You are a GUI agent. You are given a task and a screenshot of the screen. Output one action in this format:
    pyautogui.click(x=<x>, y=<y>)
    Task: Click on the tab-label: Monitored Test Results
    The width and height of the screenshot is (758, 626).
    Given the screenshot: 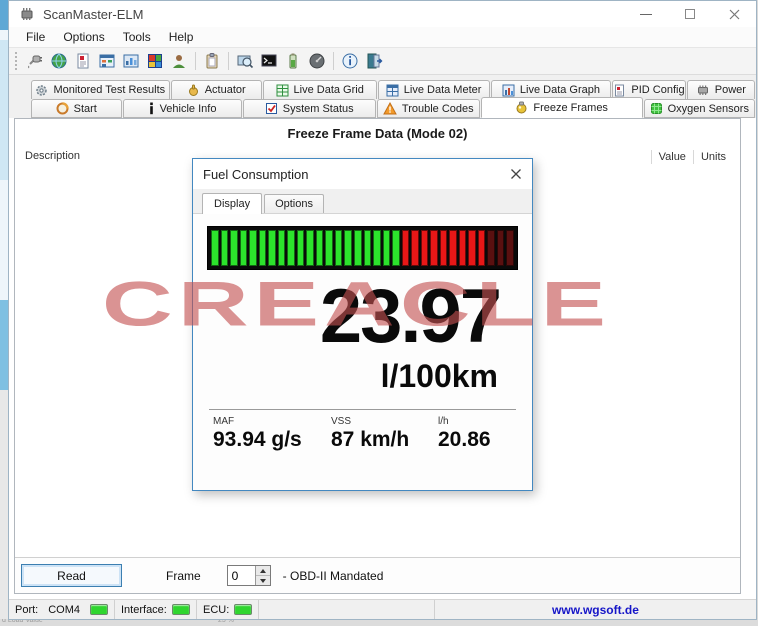 What is the action you would take?
    pyautogui.click(x=109, y=90)
    